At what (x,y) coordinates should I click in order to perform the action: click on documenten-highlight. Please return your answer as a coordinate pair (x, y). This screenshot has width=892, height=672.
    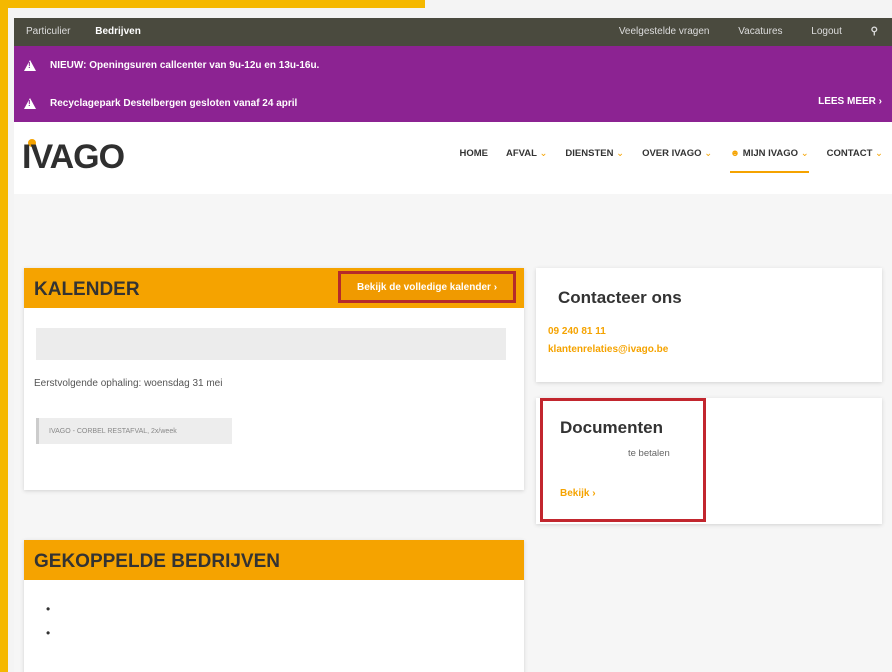
    Looking at the image, I should click on (623, 460).